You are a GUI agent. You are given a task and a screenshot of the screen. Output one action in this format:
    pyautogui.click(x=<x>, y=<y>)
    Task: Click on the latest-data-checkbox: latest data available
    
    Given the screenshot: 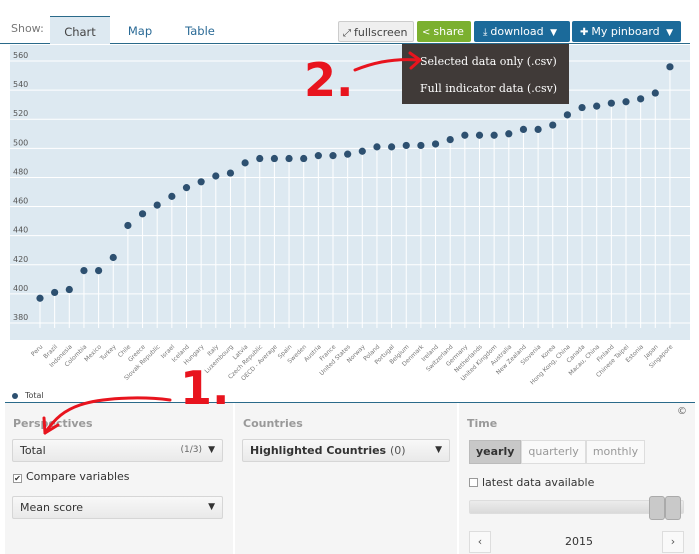 What is the action you would take?
    pyautogui.click(x=531, y=482)
    